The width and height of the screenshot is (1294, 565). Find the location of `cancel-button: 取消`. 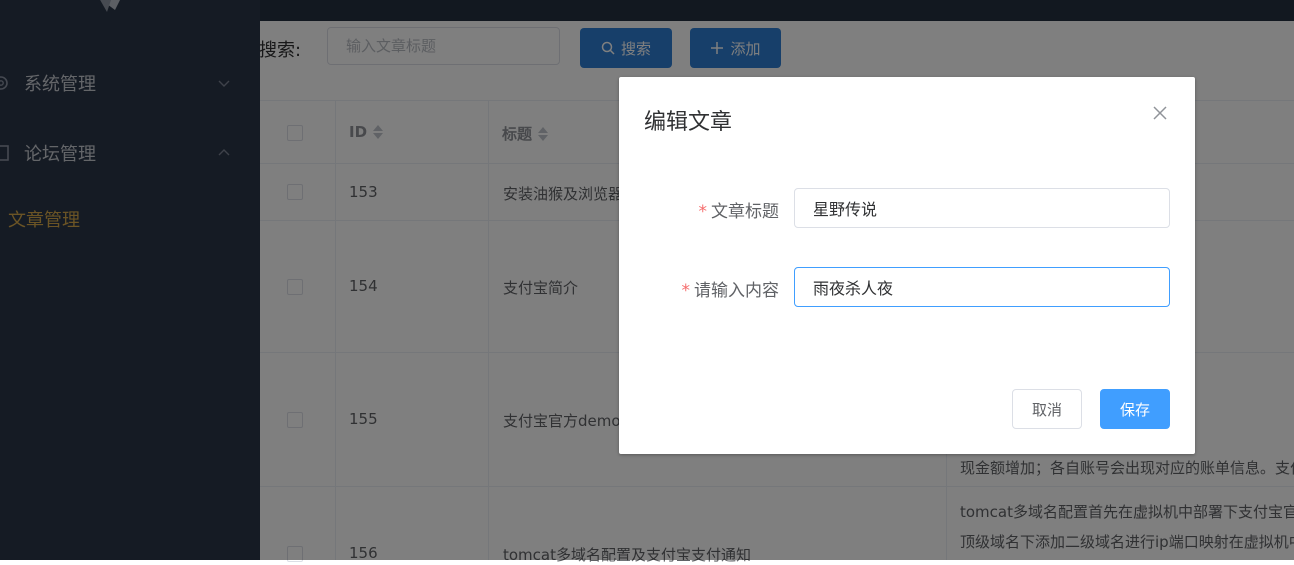

cancel-button: 取消 is located at coordinates (1047, 409).